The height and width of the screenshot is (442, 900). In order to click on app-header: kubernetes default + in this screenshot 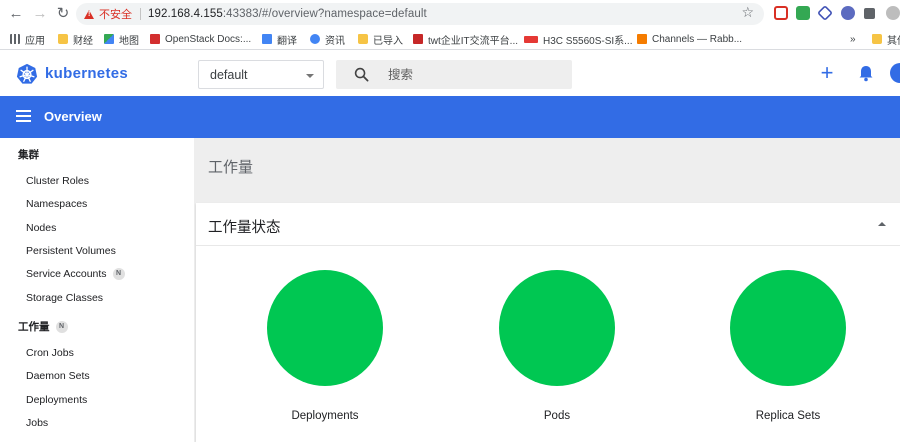, I will do `click(450, 73)`.